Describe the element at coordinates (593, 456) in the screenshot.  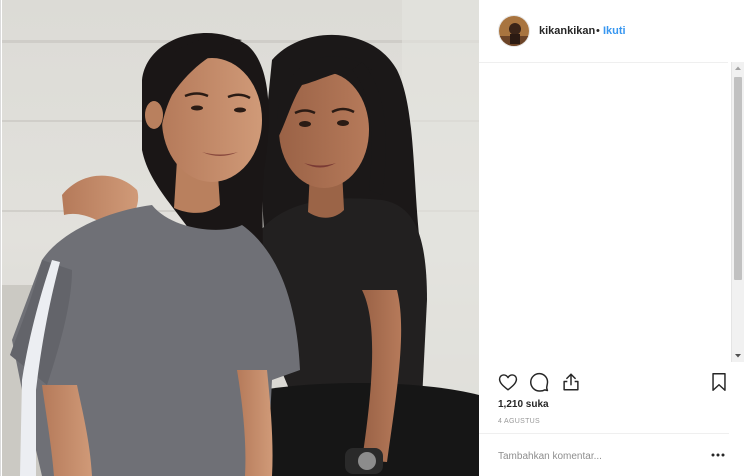
I see `comment-input` at that location.